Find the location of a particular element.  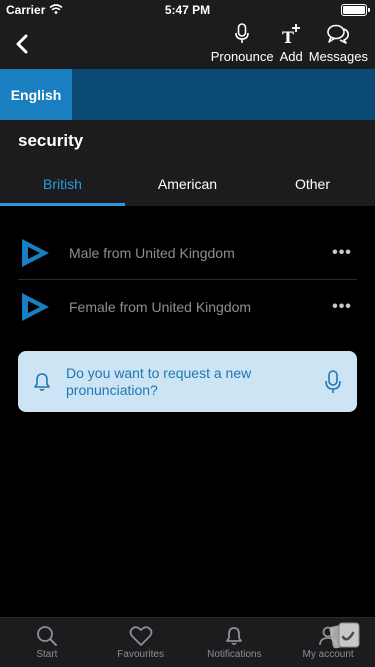

accent-tabs: British American Other is located at coordinates (187, 184).